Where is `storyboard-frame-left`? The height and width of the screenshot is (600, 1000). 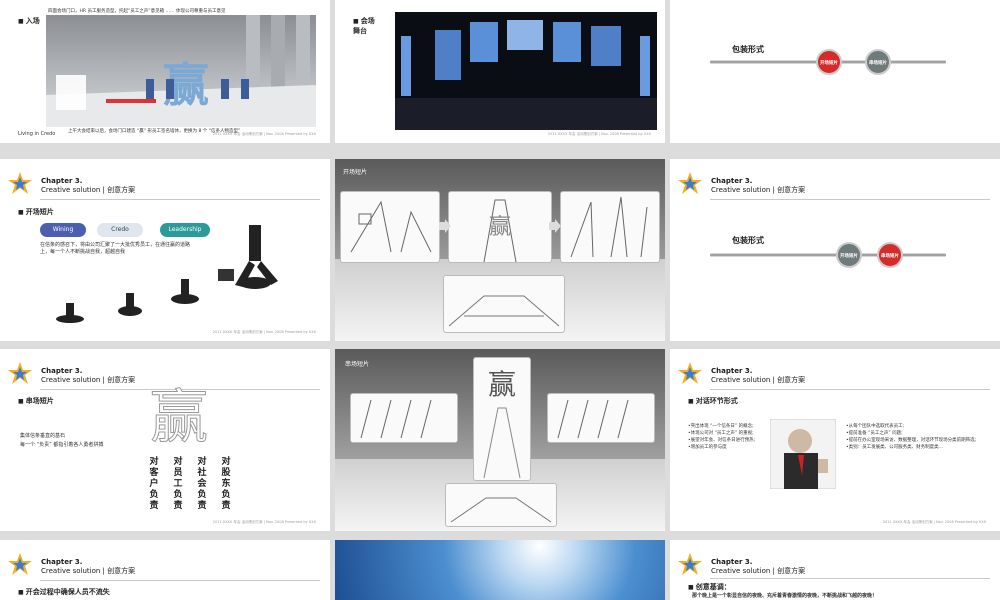 storyboard-frame-left is located at coordinates (404, 418).